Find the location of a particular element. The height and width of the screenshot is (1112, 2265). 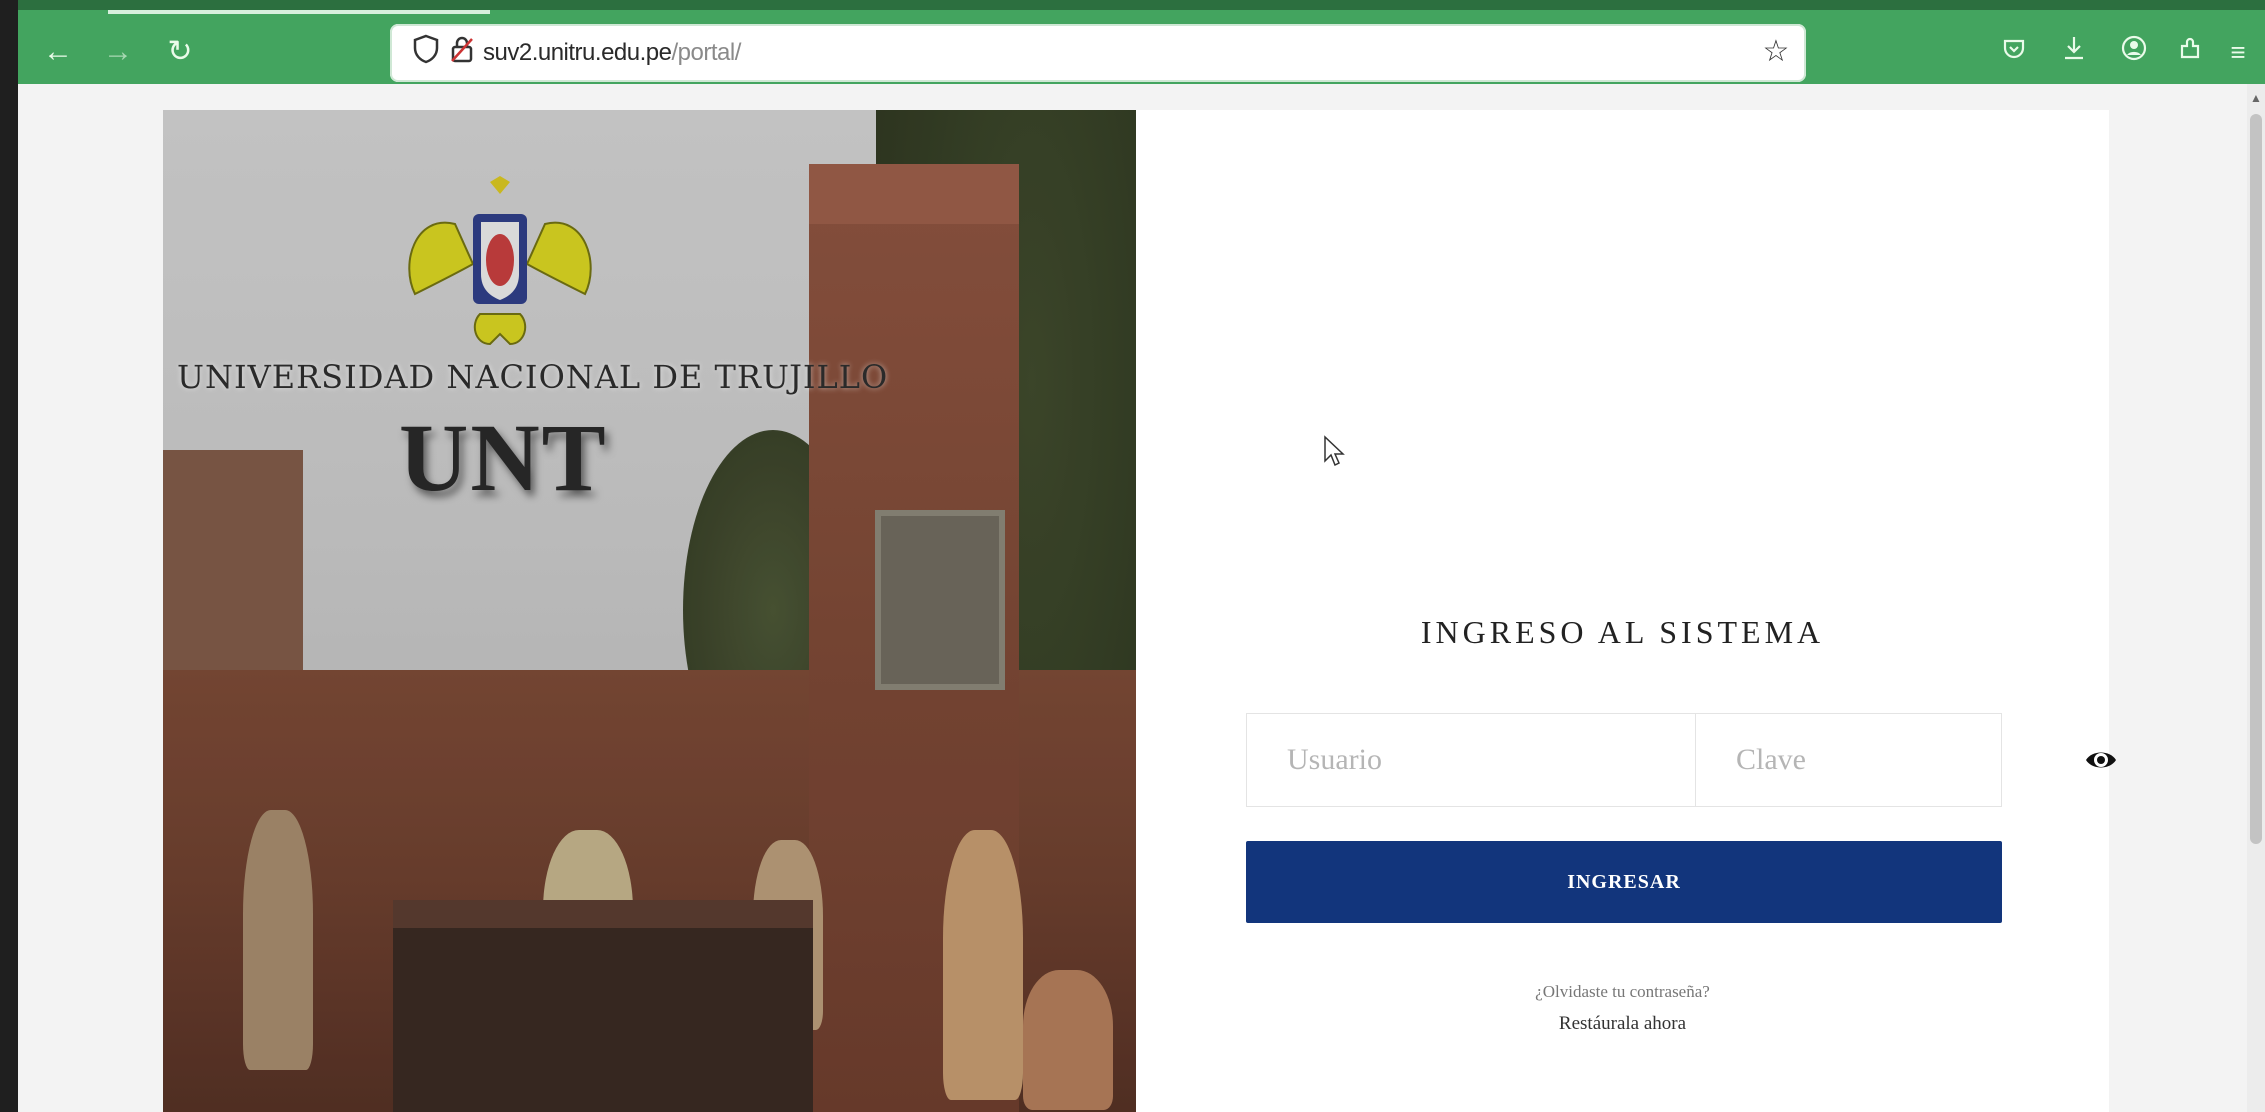

university-abbreviation-wordmark: UNT is located at coordinates (503, 457).